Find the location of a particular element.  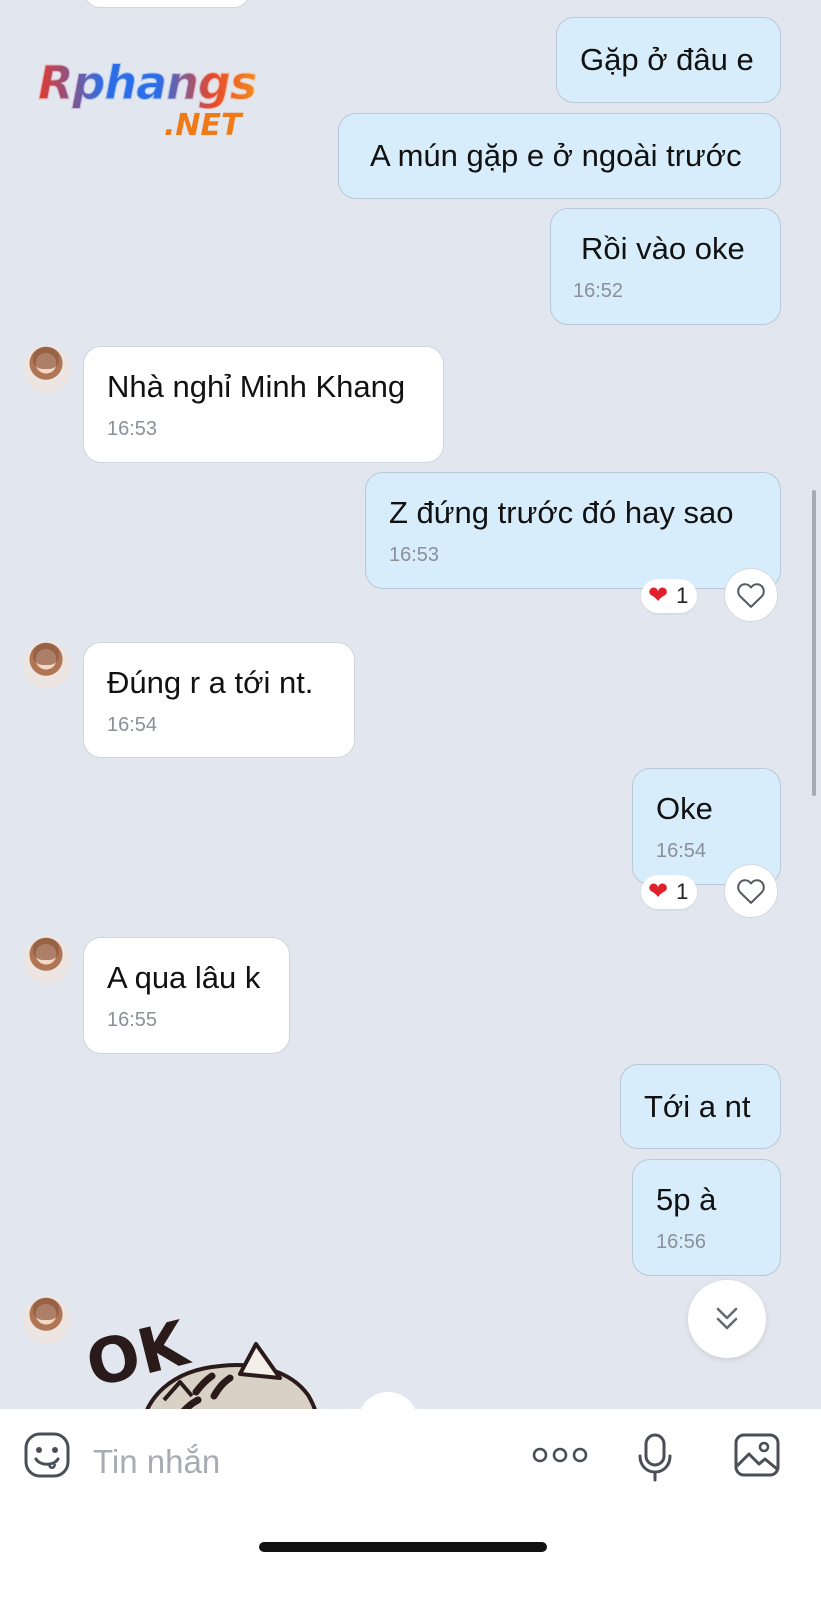

double-chevron-down-icon is located at coordinates (727, 1318).